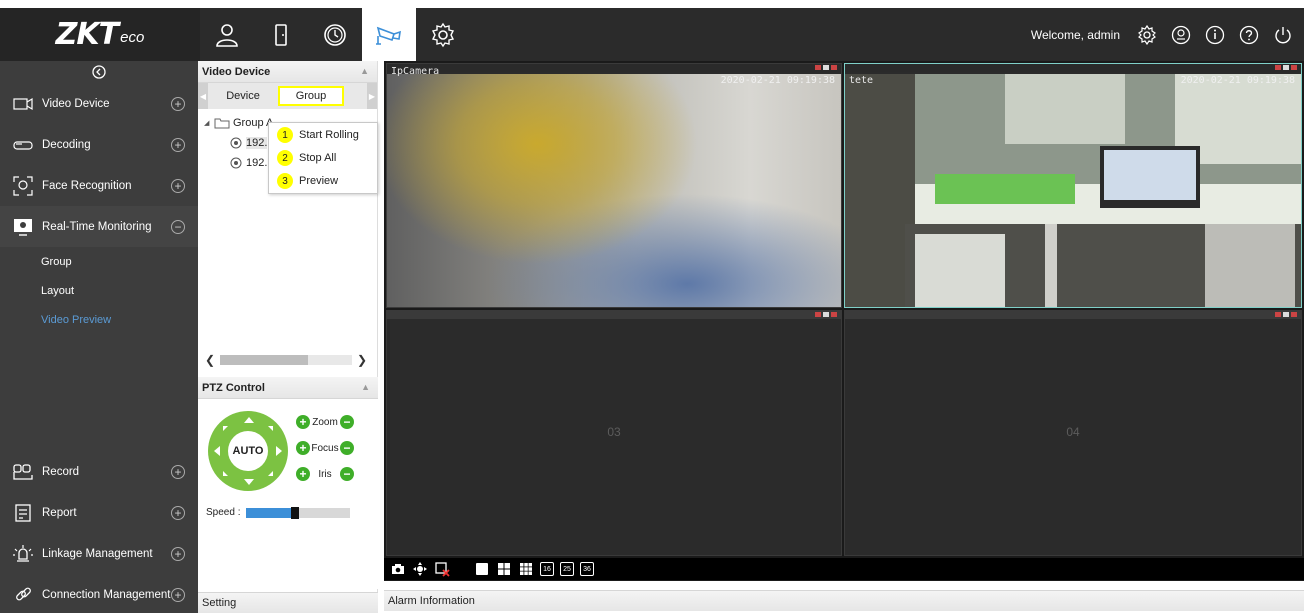 The width and height of the screenshot is (1304, 613). What do you see at coordinates (288, 602) in the screenshot?
I see `setting-bar: Setting` at bounding box center [288, 602].